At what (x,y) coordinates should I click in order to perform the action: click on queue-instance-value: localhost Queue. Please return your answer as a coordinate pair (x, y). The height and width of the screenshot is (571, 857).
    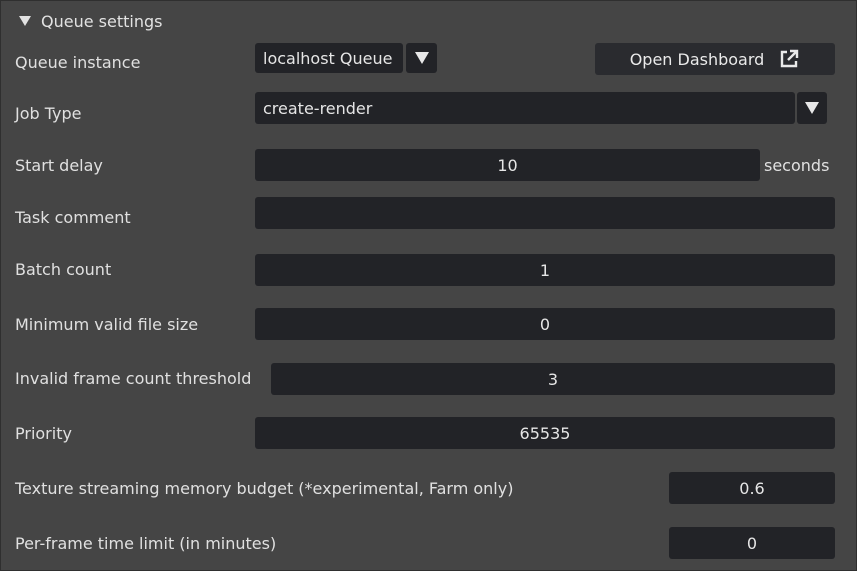
    Looking at the image, I should click on (328, 58).